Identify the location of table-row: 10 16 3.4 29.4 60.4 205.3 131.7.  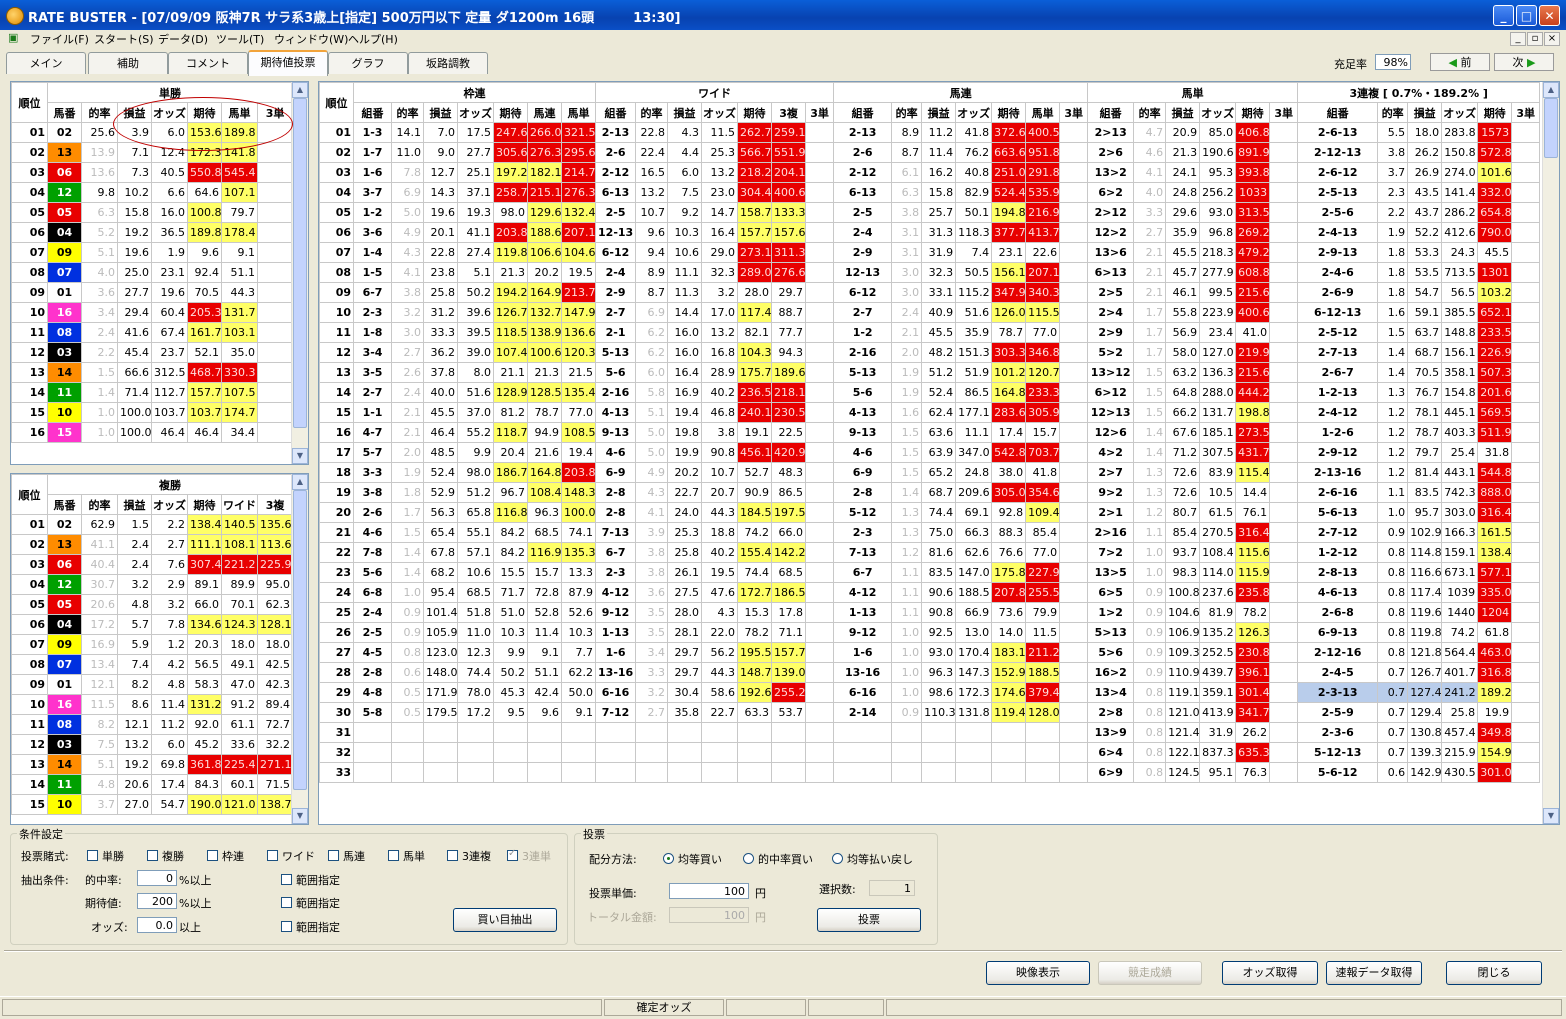
(152, 312).